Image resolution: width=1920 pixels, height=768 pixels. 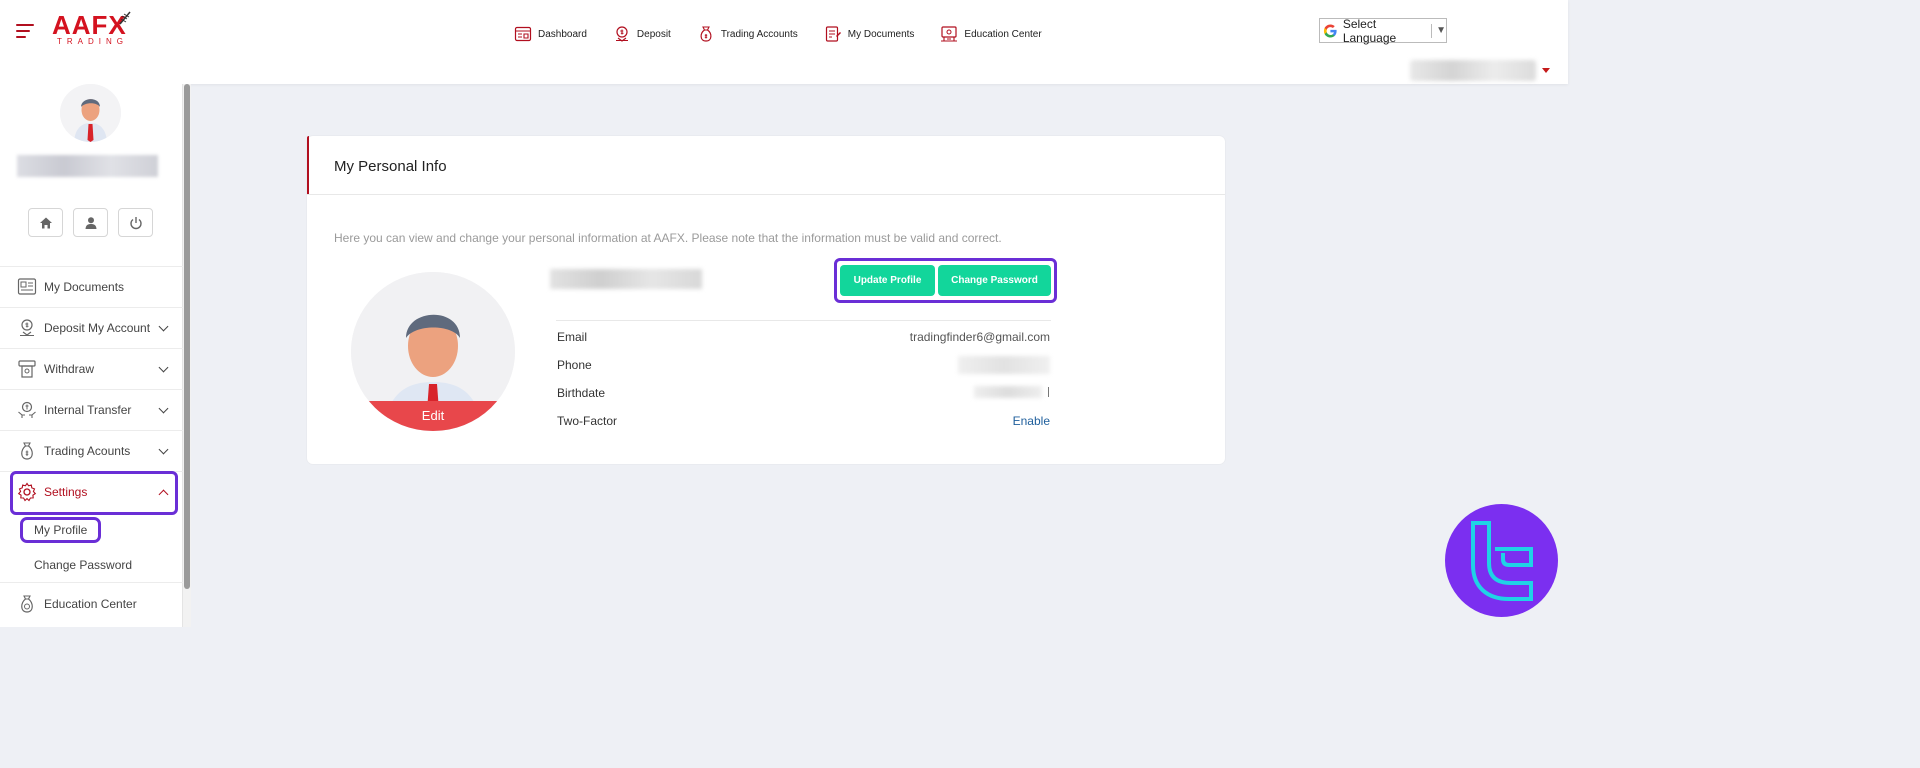 What do you see at coordinates (390, 166) in the screenshot?
I see `card-title: My Personal Info` at bounding box center [390, 166].